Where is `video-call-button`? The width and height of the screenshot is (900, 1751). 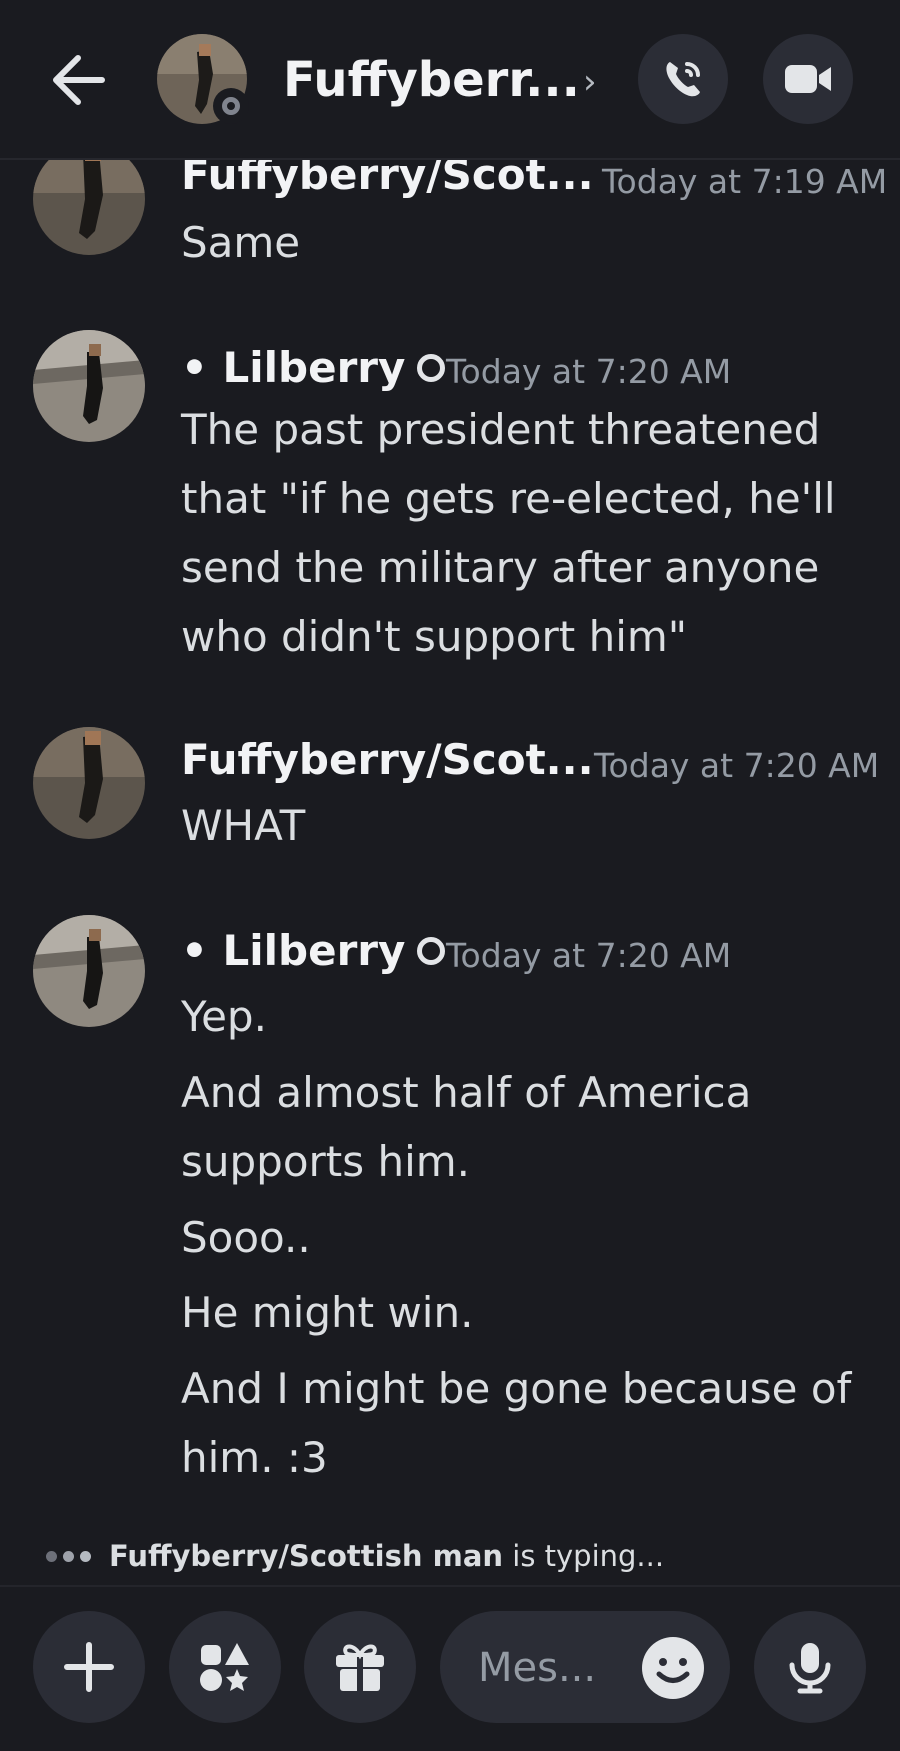 video-call-button is located at coordinates (808, 79).